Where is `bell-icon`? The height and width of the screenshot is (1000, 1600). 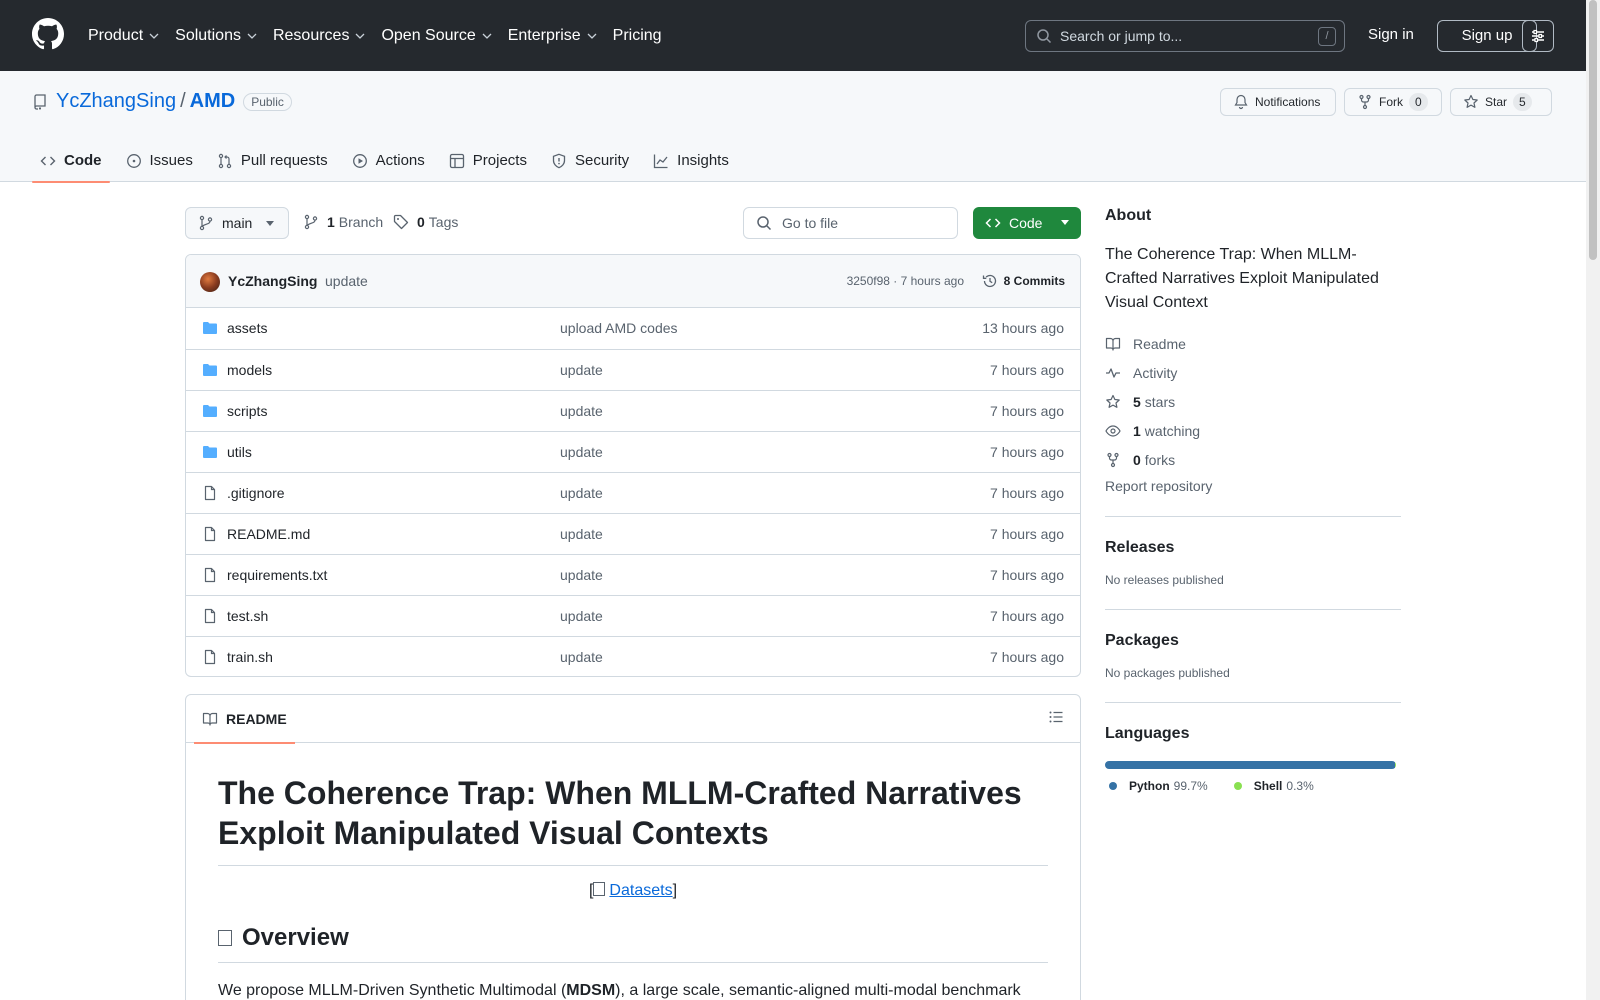 bell-icon is located at coordinates (1241, 102).